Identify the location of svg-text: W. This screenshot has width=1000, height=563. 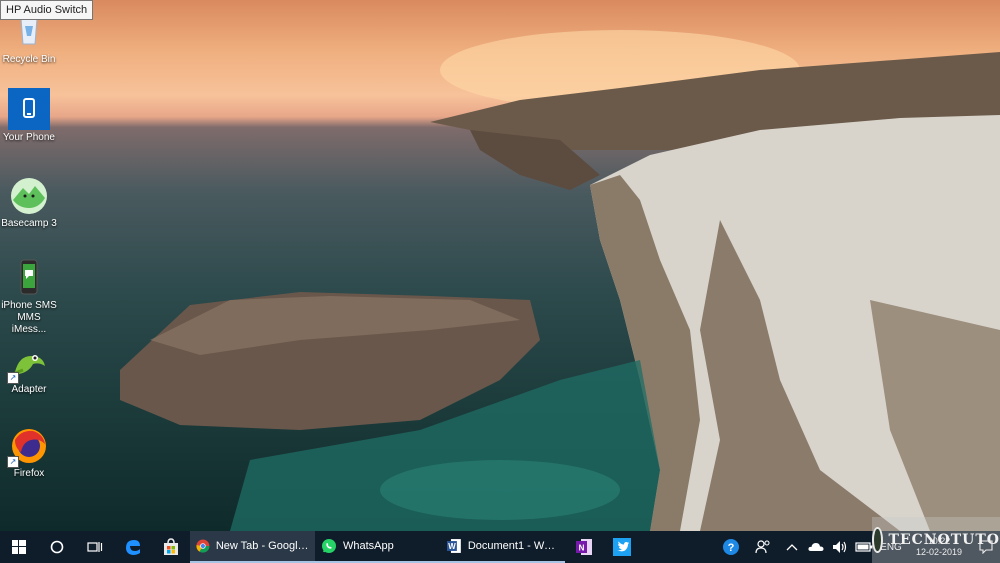
(452, 546).